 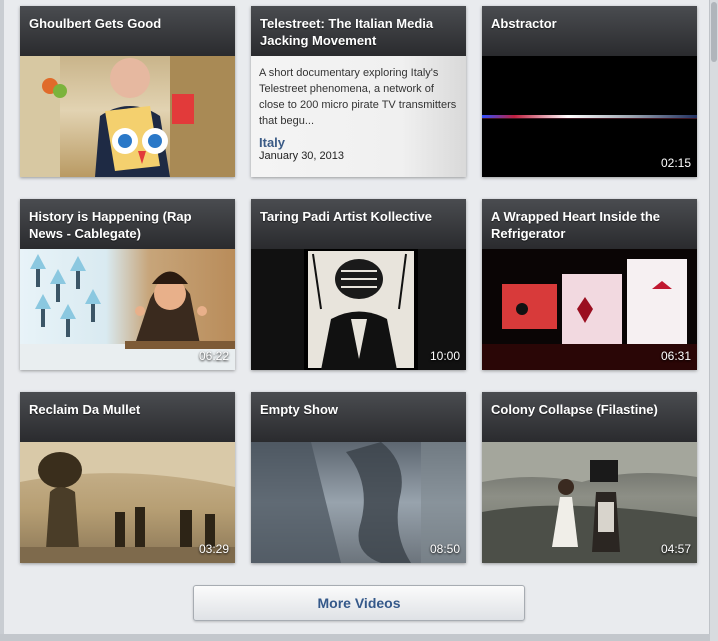 What do you see at coordinates (127, 309) in the screenshot?
I see `video-thumbnail: 06:22` at bounding box center [127, 309].